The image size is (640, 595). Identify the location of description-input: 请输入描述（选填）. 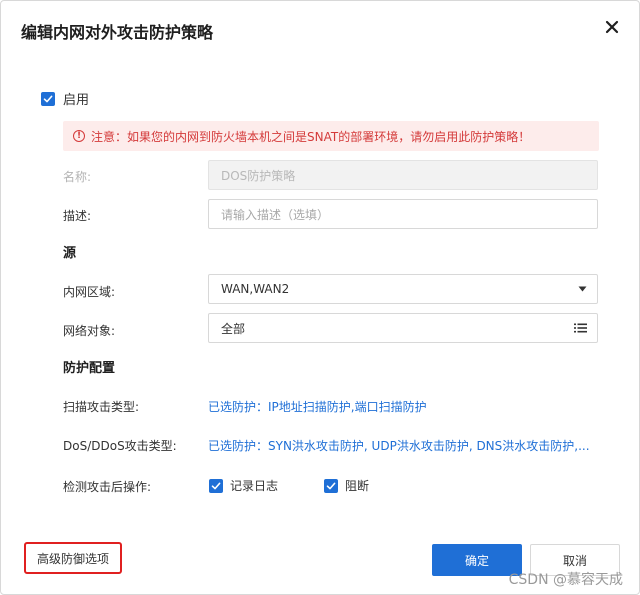
(403, 214).